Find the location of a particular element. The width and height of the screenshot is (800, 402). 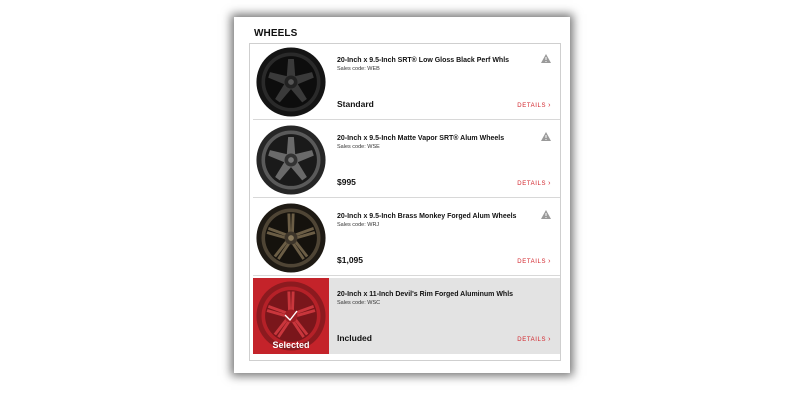

wheel-price: $995 is located at coordinates (346, 182).